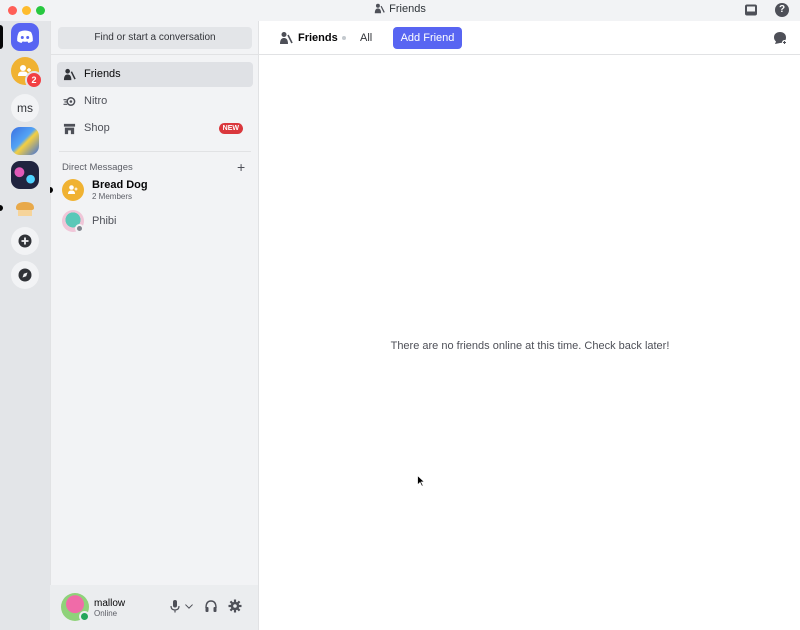 This screenshot has height=630, width=800. Describe the element at coordinates (782, 10) in the screenshot. I see `help-icon: ?` at that location.